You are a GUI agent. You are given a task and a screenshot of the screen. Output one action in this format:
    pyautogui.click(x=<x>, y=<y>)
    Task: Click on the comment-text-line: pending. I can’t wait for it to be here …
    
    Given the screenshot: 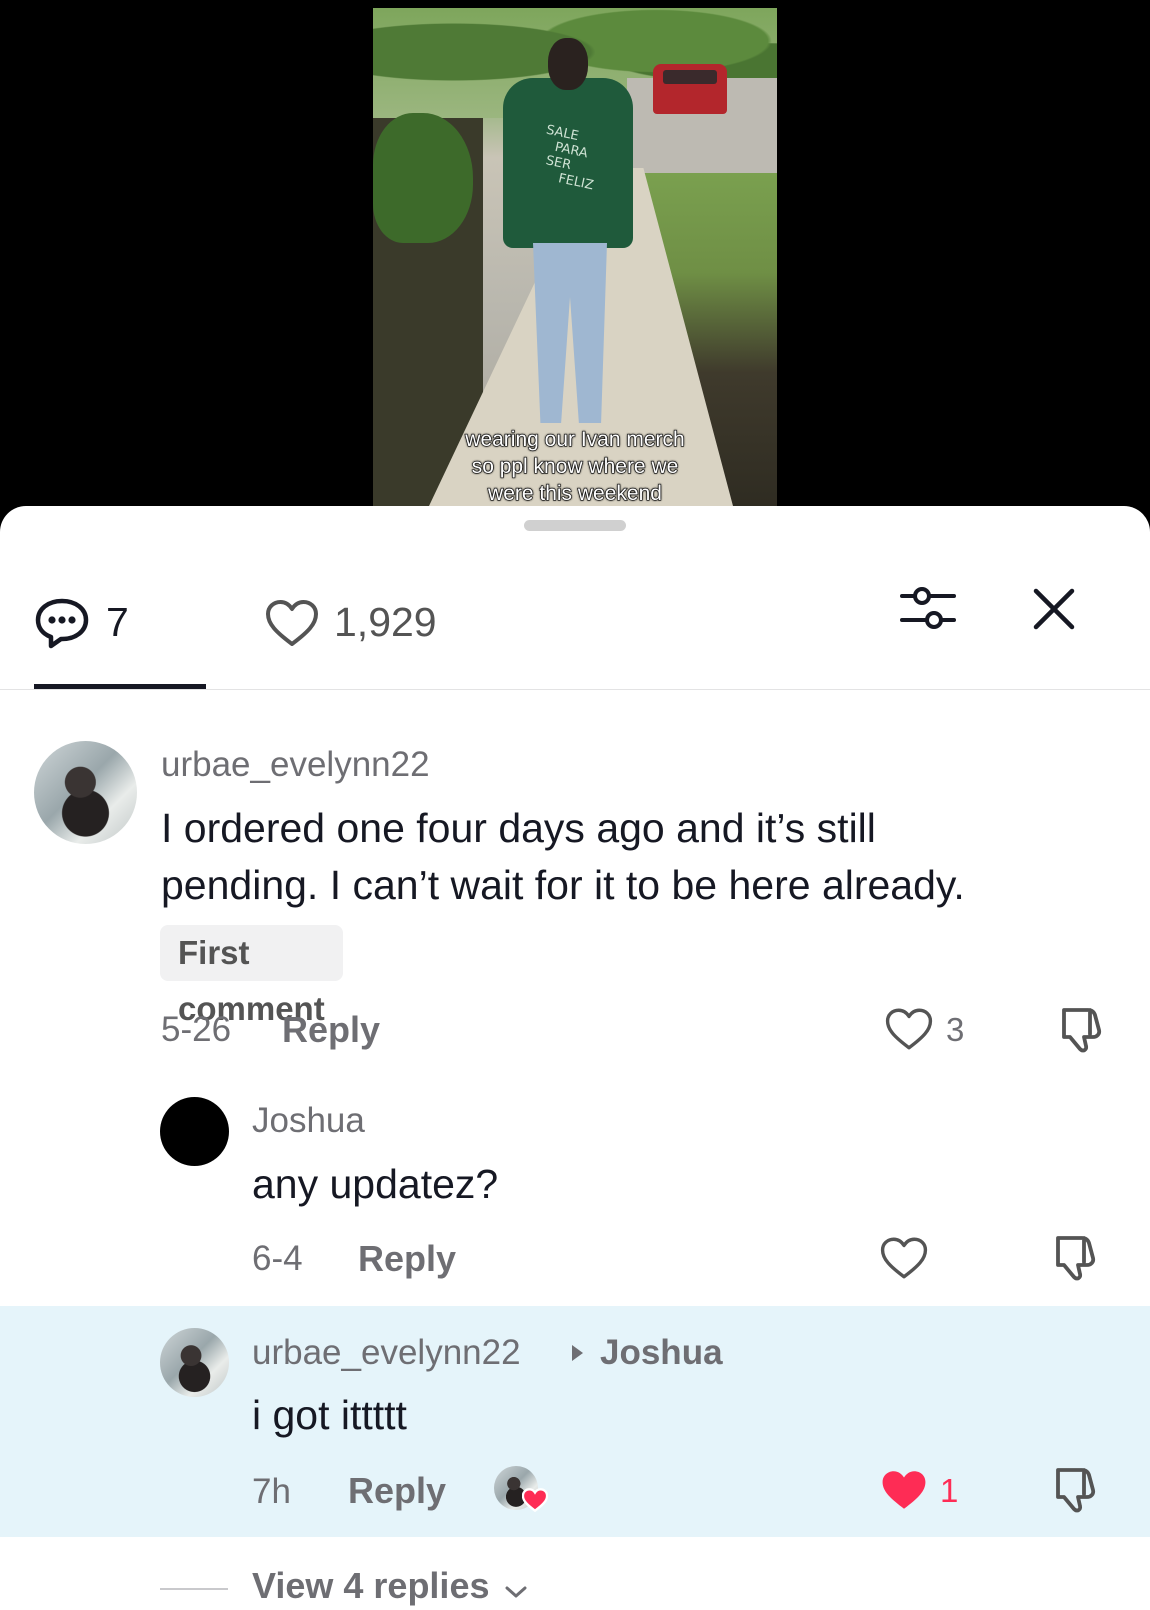 What is the action you would take?
    pyautogui.click(x=563, y=885)
    